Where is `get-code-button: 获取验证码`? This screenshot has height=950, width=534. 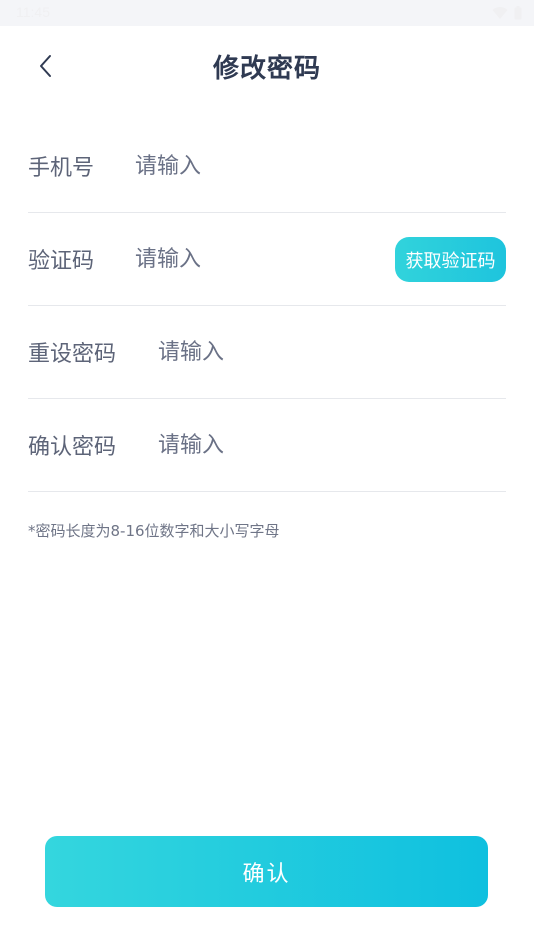
get-code-button: 获取验证码 is located at coordinates (450, 259).